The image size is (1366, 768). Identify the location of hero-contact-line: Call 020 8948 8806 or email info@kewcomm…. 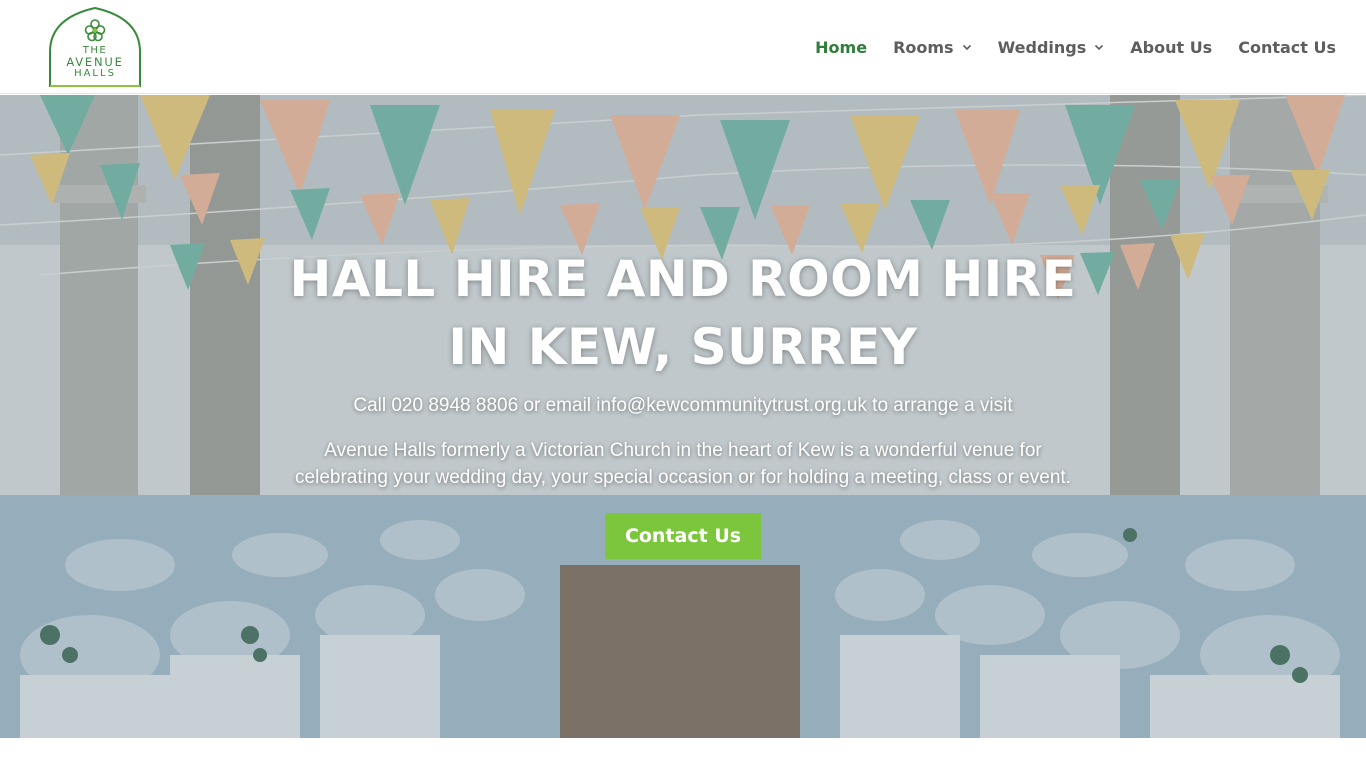
(683, 405).